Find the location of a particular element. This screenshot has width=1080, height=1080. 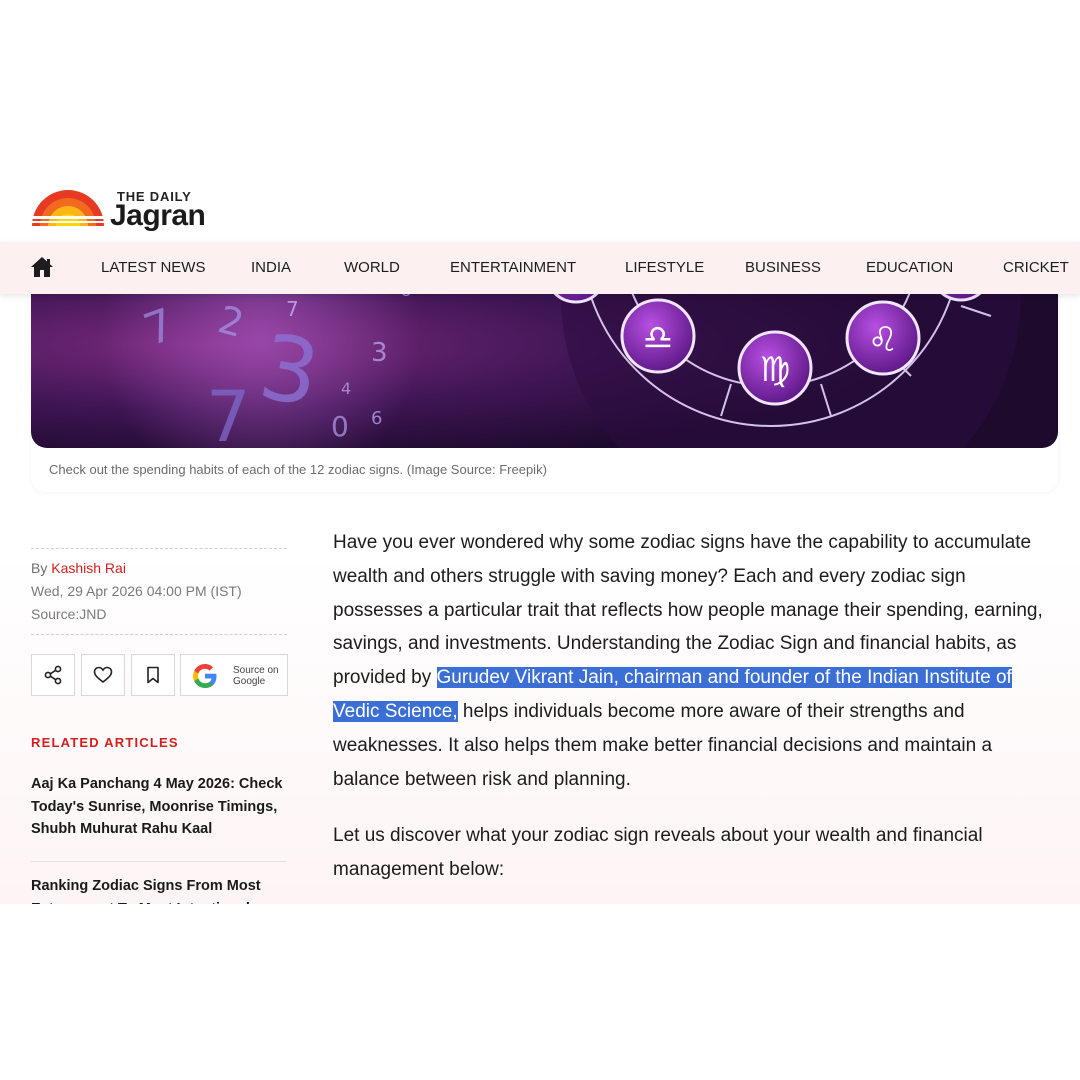

nav-lifestyle: LIFESTYLE is located at coordinates (664, 268).